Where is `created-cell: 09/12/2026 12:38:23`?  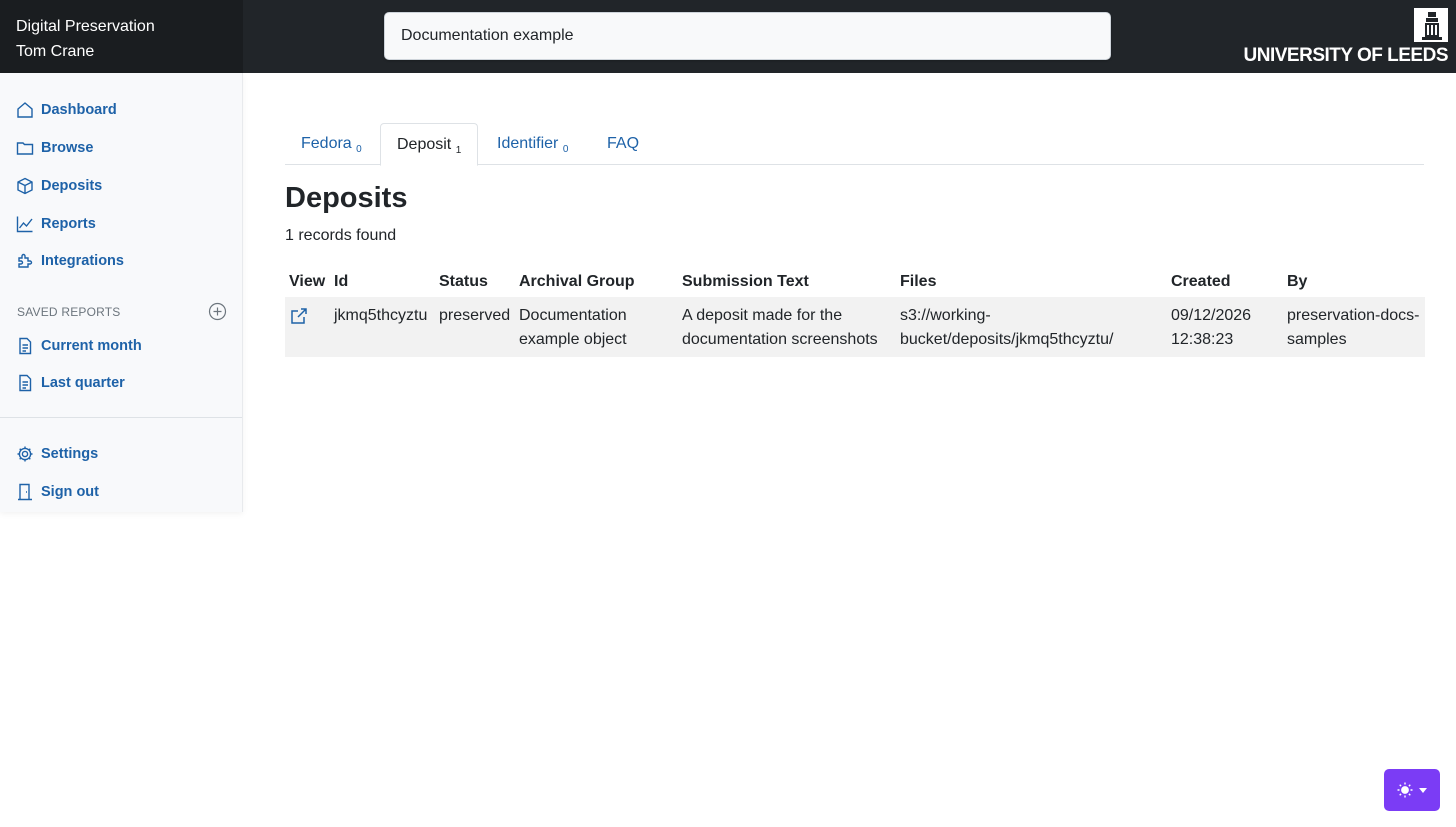 created-cell: 09/12/2026 12:38:23 is located at coordinates (1211, 327).